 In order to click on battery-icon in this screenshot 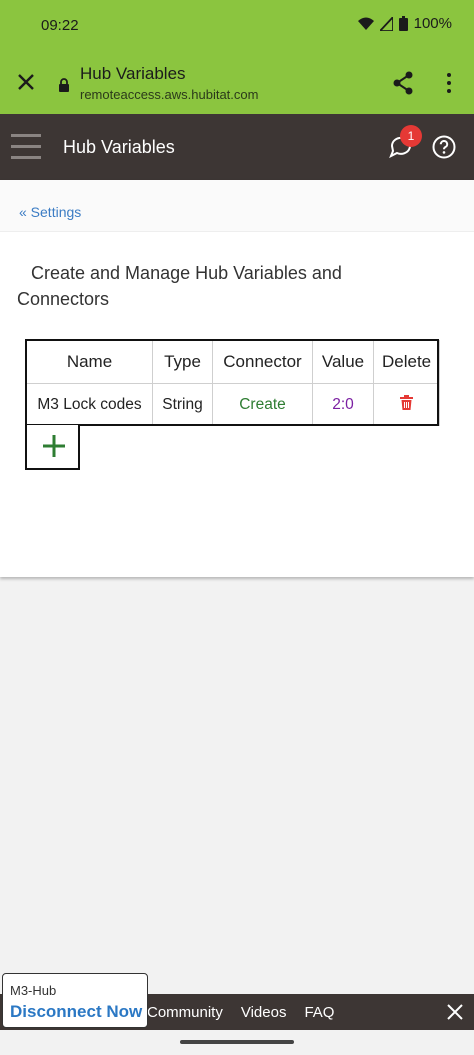, I will do `click(403, 23)`.